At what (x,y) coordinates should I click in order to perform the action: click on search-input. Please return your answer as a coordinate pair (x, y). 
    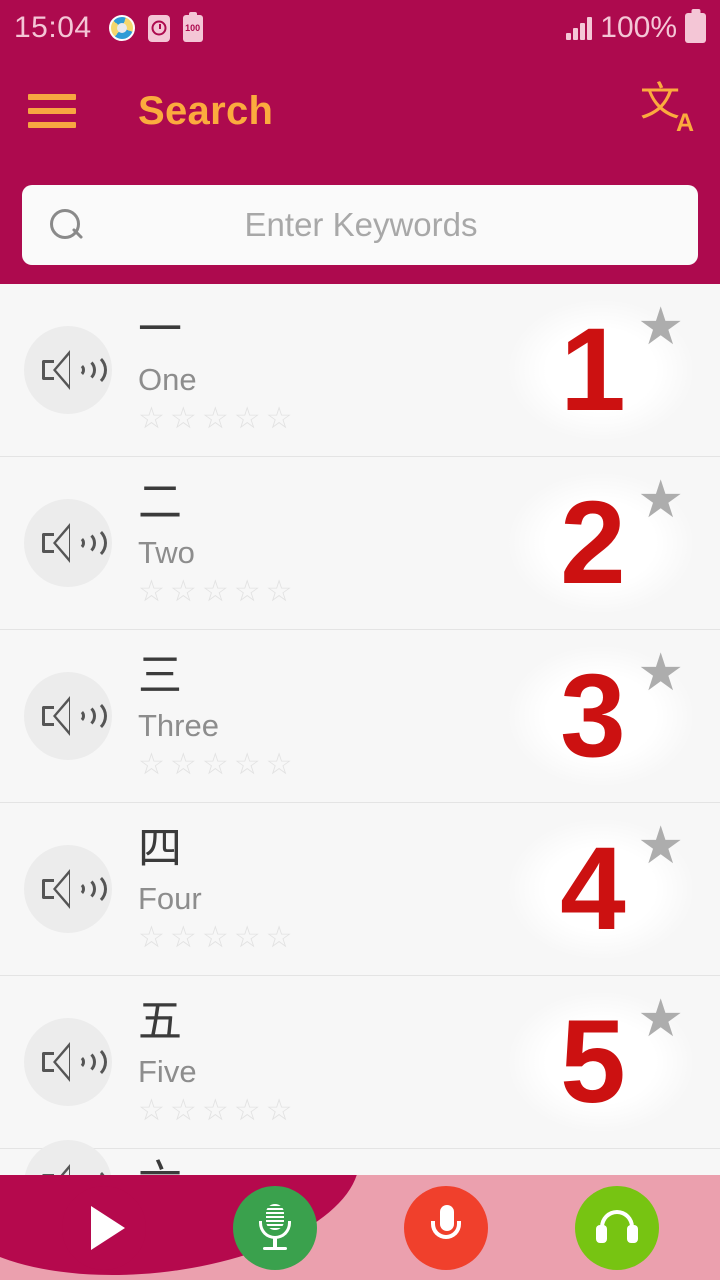
    Looking at the image, I should click on (361, 225).